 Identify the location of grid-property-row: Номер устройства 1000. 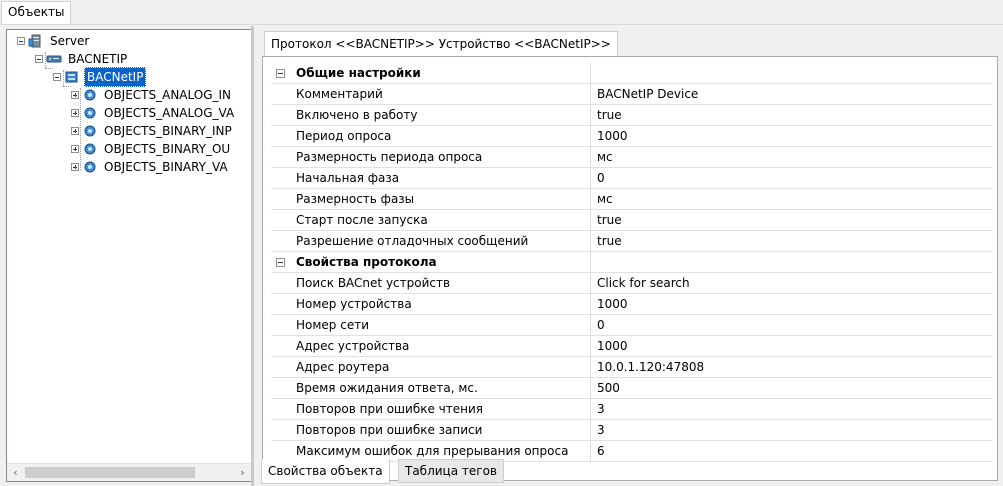
(631, 304).